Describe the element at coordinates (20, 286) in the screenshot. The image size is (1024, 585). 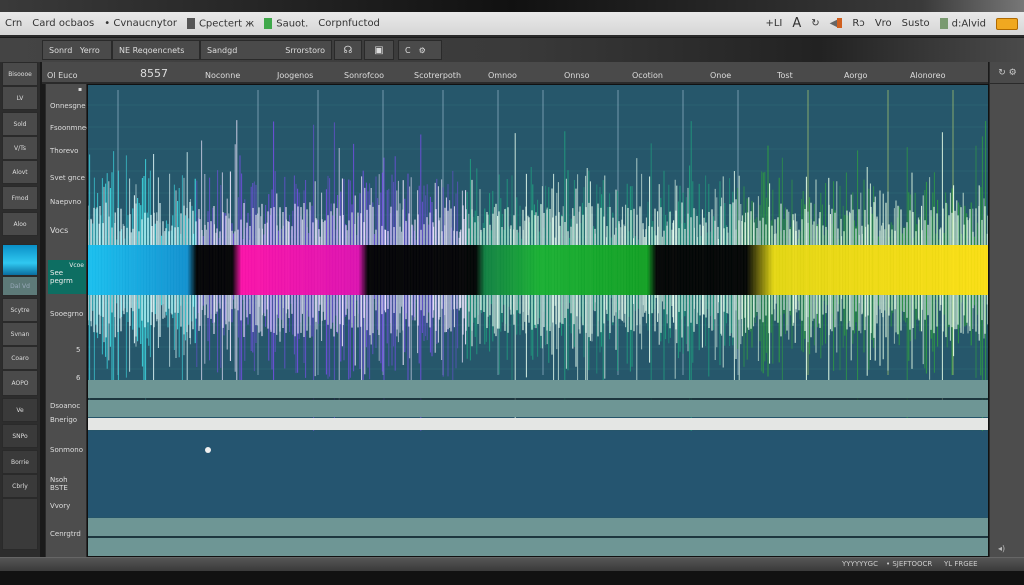
I see `left-button-8: Dal Vd` at that location.